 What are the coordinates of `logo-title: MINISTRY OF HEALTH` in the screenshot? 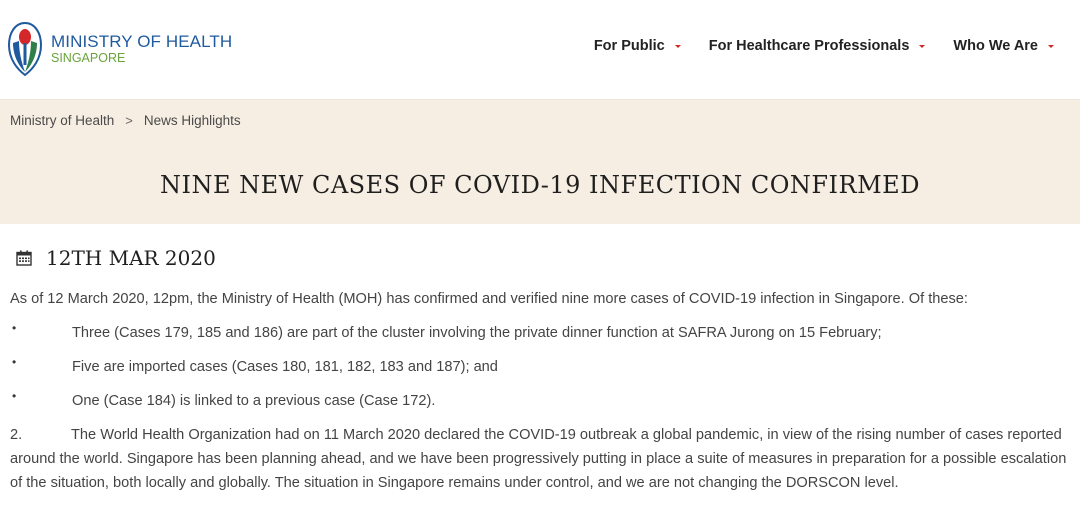 It's located at (142, 41).